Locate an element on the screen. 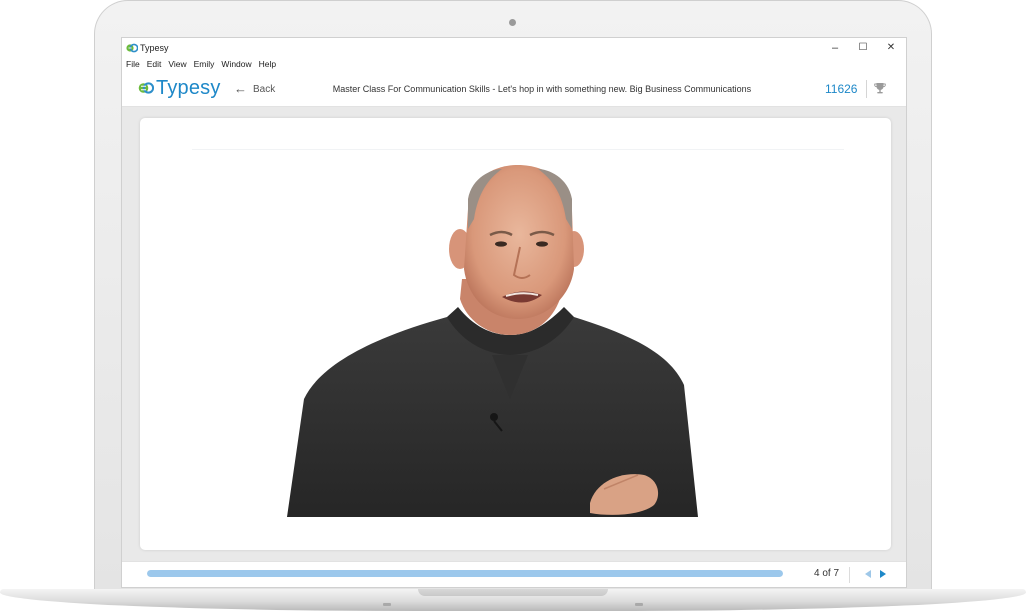 The height and width of the screenshot is (611, 1026). menu-emily: Emily is located at coordinates (204, 64).